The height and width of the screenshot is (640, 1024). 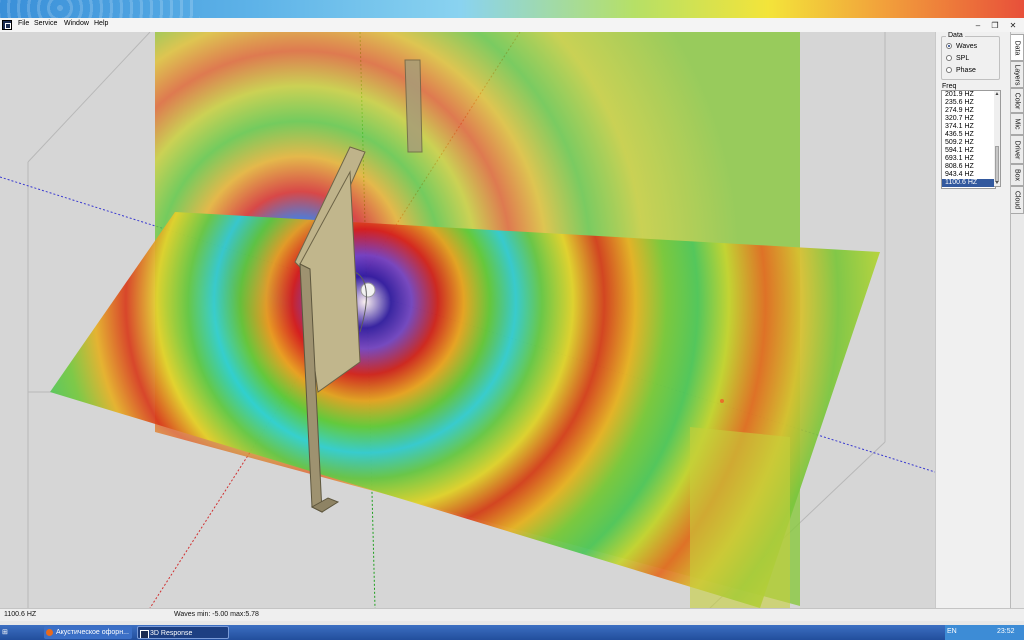 I want to click on firefox-icon, so click(x=49, y=632).